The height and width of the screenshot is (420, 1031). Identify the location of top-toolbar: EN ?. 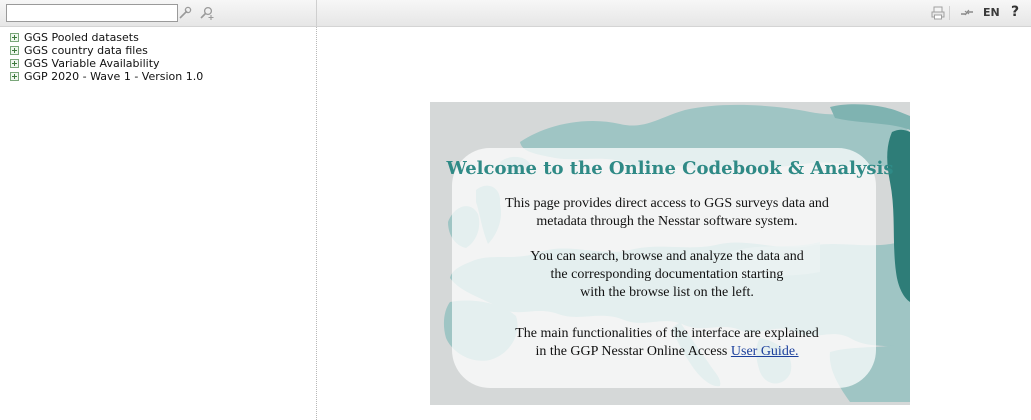
(515, 13).